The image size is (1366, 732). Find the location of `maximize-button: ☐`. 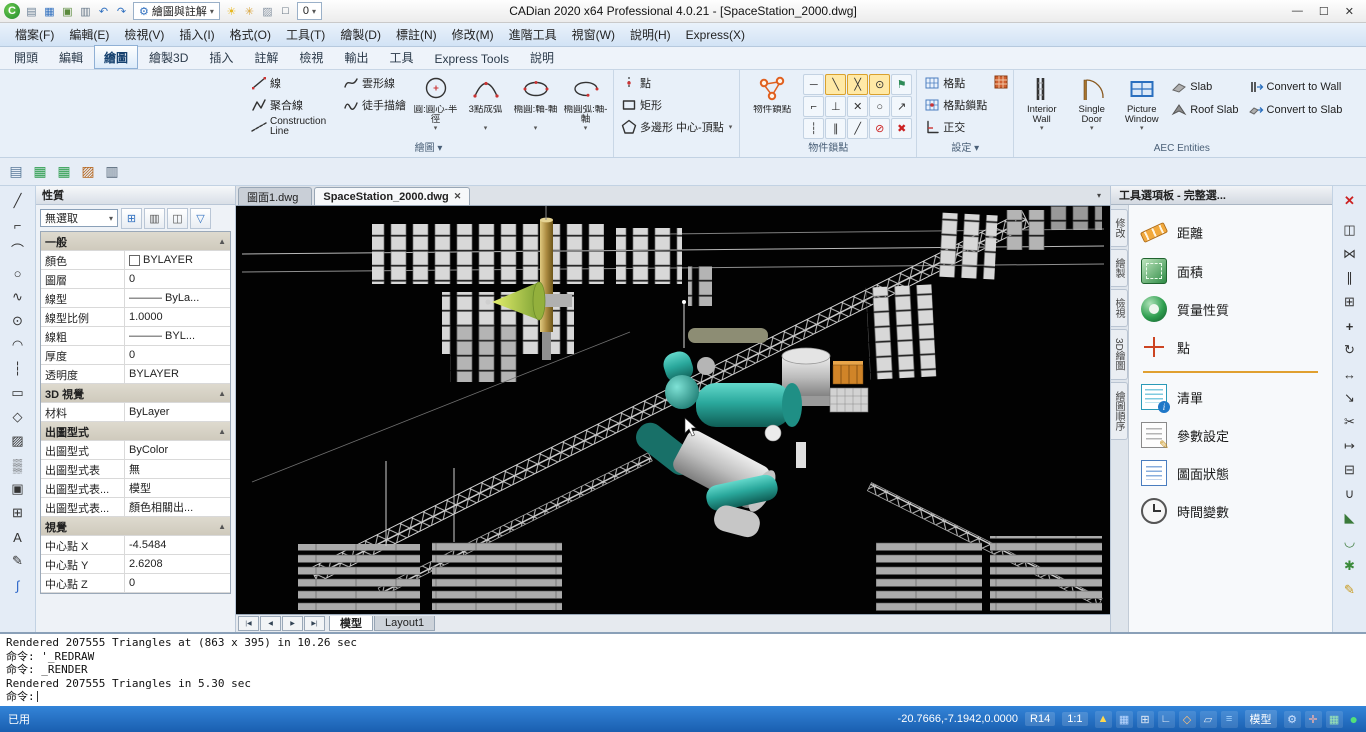

maximize-button: ☐ is located at coordinates (1324, 11).